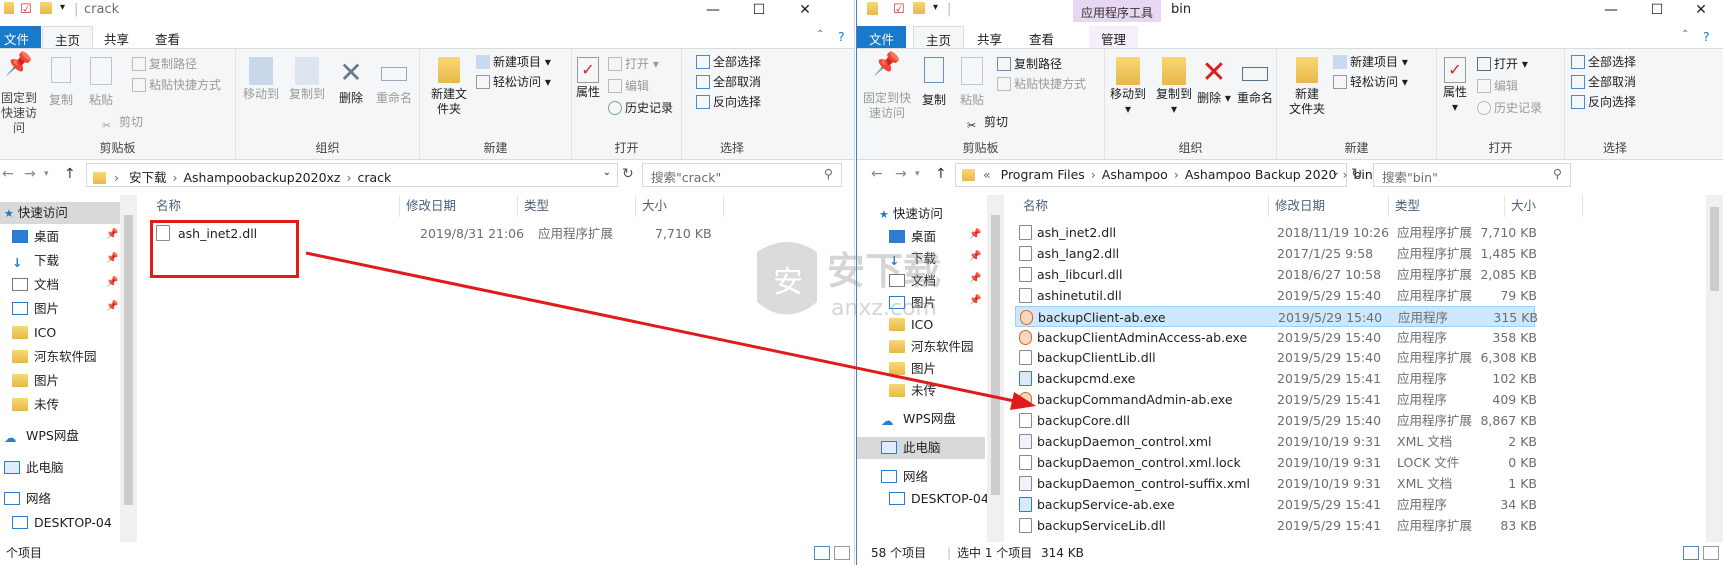  I want to click on address-bar: › 安下载 › Ashampoobackup2020xz › crack ⌄, so click(352, 175).